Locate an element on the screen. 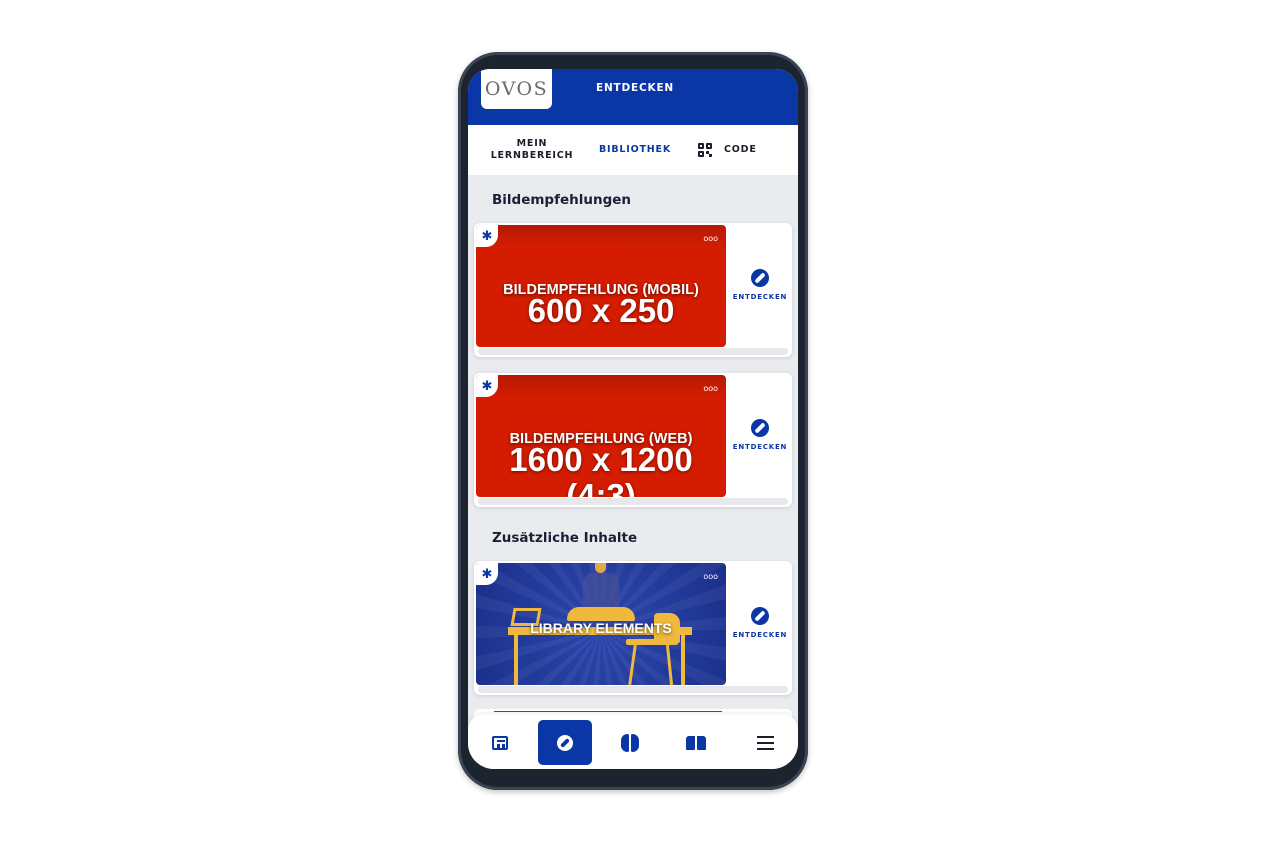 The width and height of the screenshot is (1280, 854). nav-menu is located at coordinates (765, 742).